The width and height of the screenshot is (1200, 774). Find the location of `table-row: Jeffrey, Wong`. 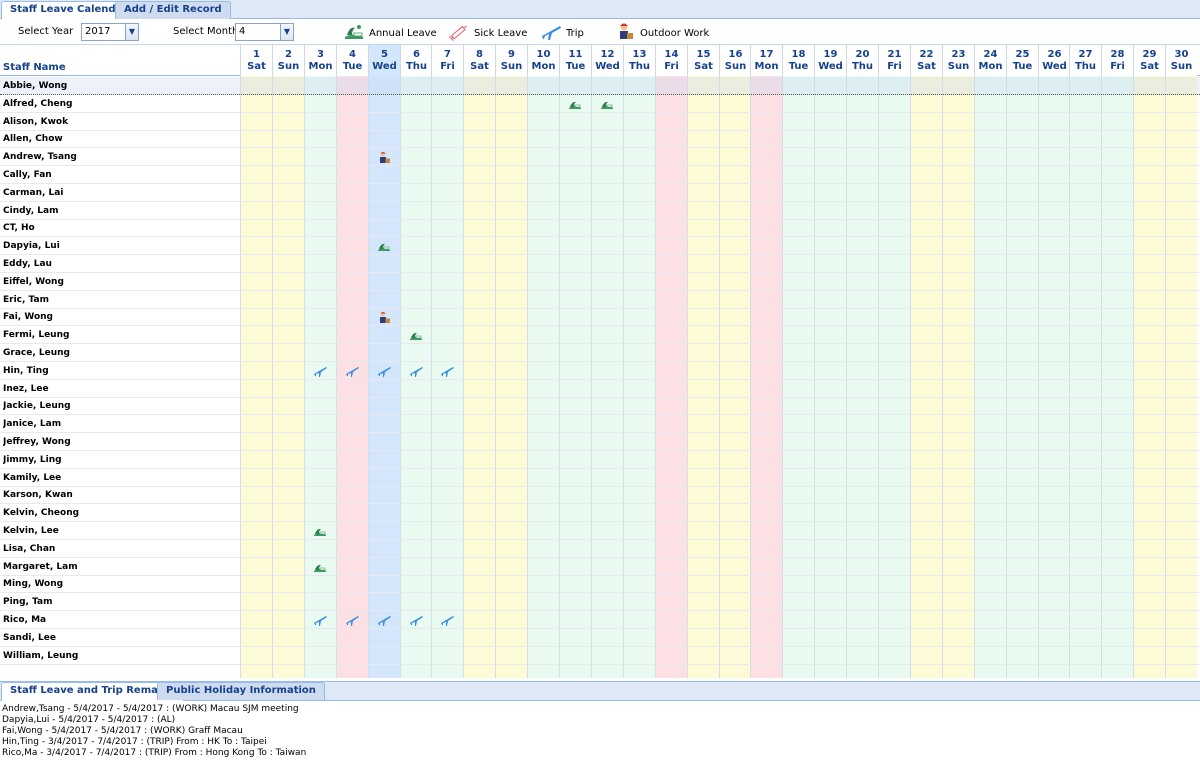

table-row: Jeffrey, Wong is located at coordinates (600, 442).